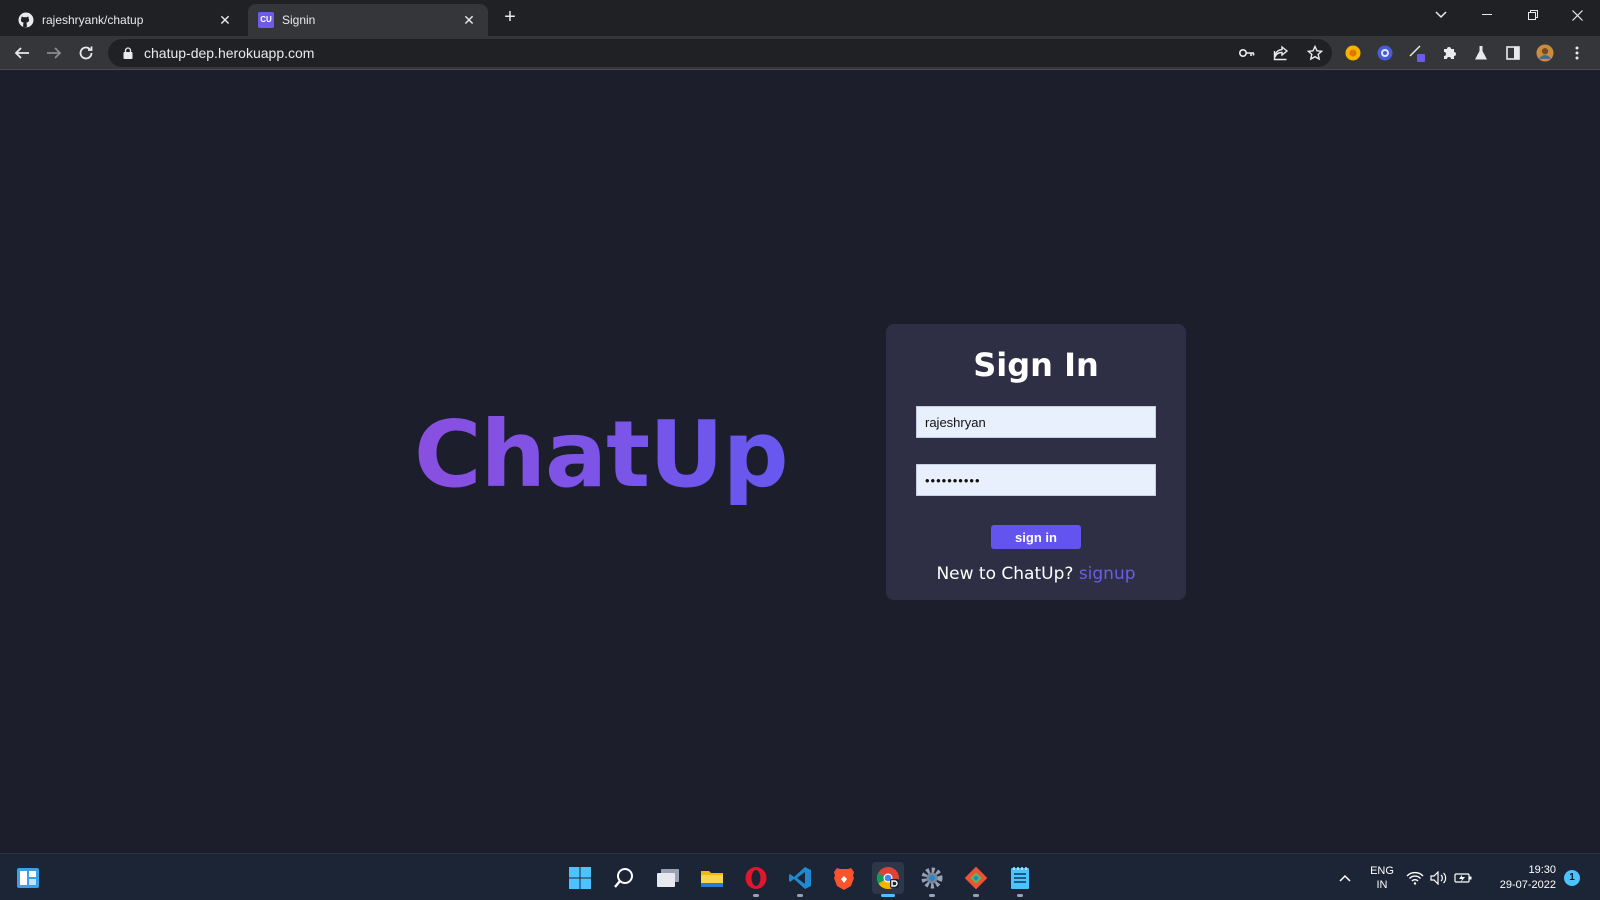 This screenshot has width=1600, height=900. What do you see at coordinates (1481, 53) in the screenshot?
I see `labs-flask-icon` at bounding box center [1481, 53].